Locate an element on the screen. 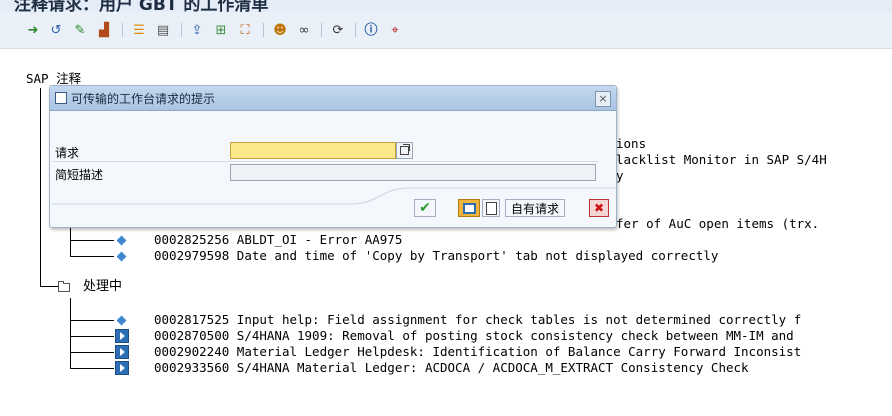 The height and width of the screenshot is (416, 892). tree-icon: ⊞ is located at coordinates (221, 30).